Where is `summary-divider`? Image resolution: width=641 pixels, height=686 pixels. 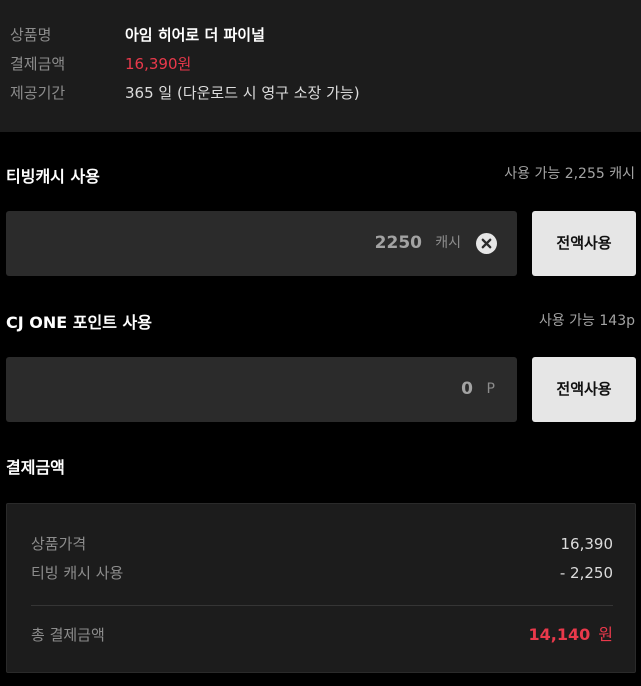
summary-divider is located at coordinates (322, 605).